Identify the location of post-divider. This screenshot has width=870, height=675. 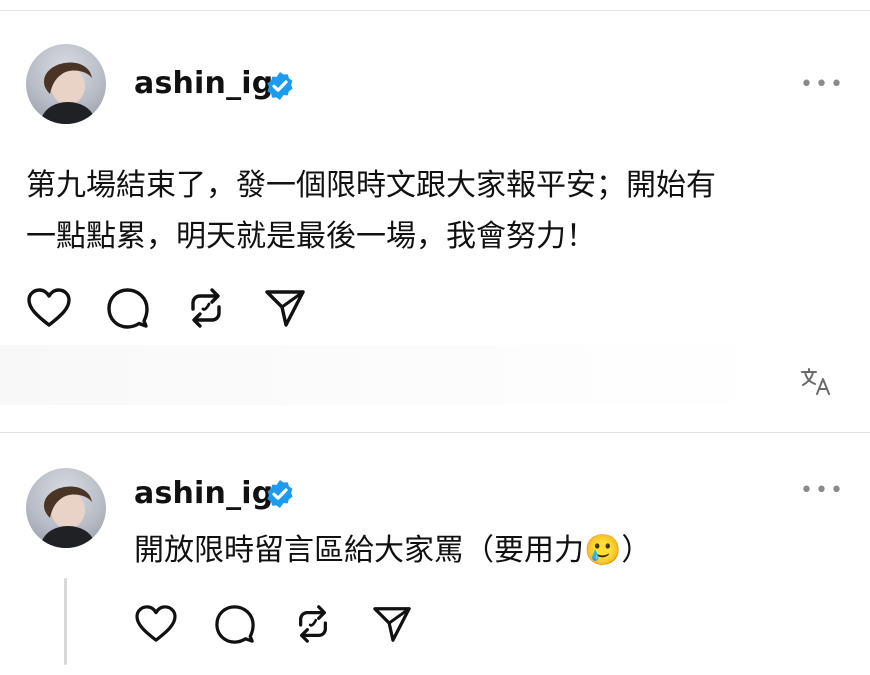
(435, 432).